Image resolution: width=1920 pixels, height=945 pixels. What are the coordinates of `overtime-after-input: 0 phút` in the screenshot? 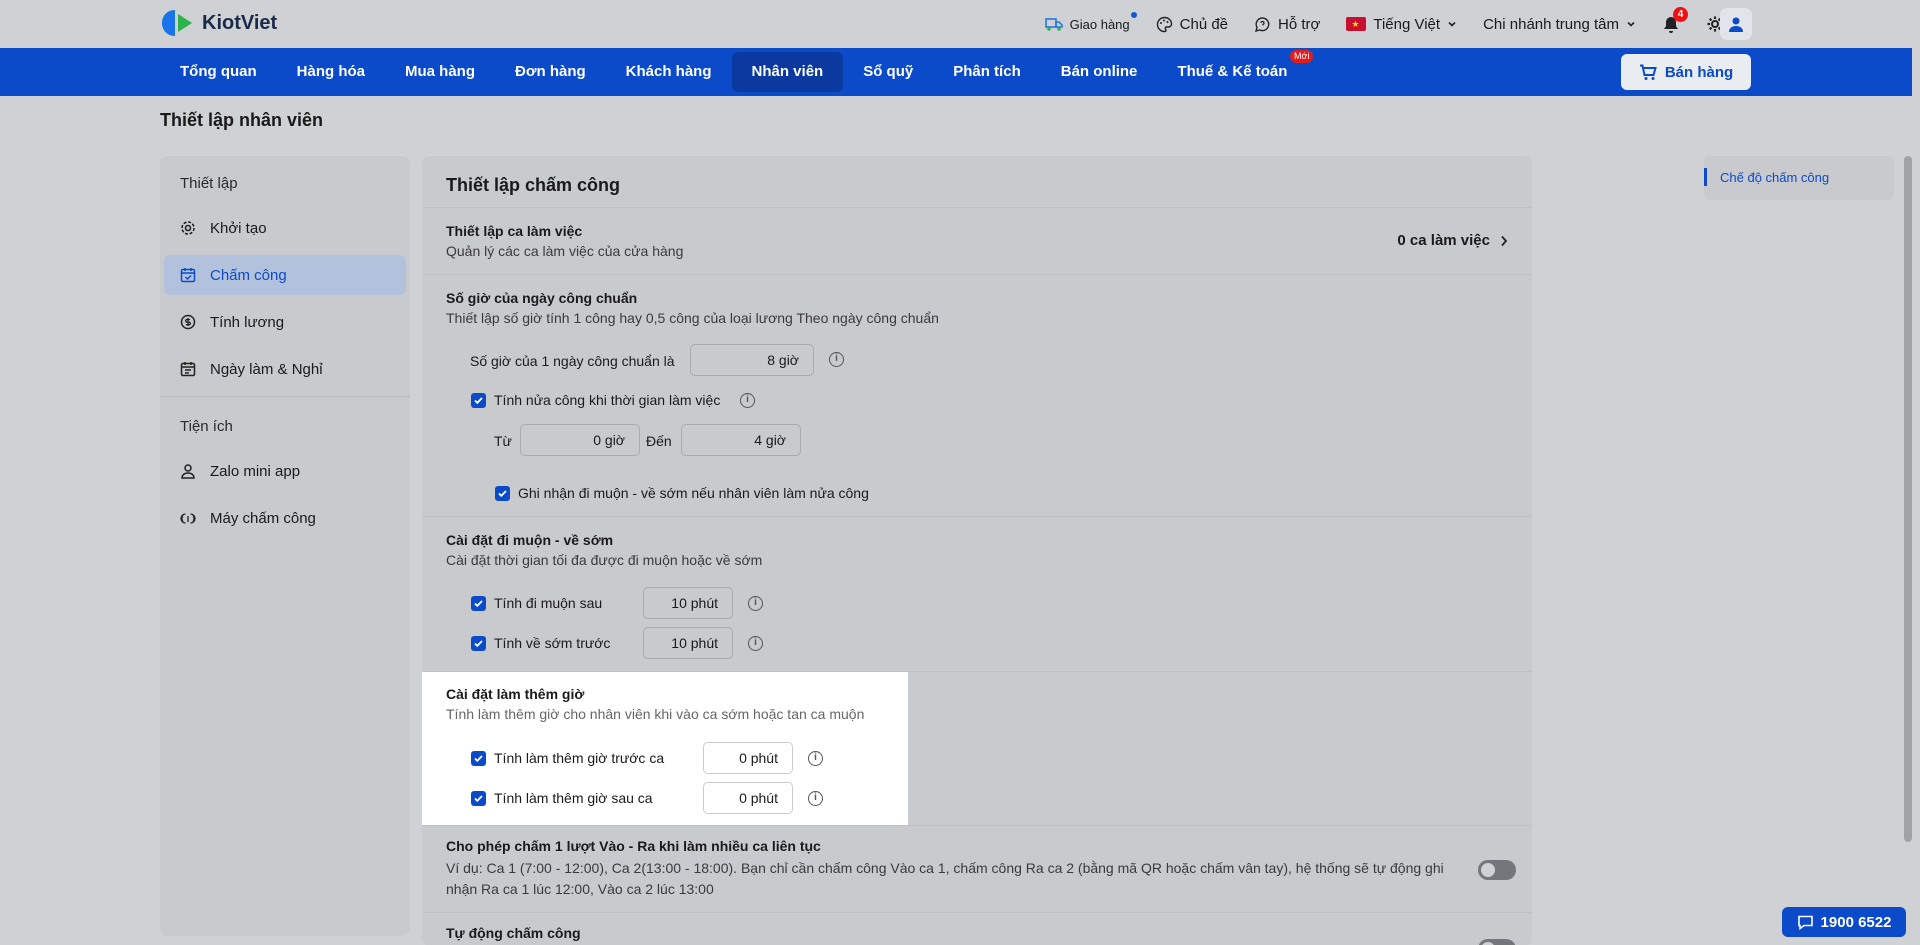 It's located at (748, 798).